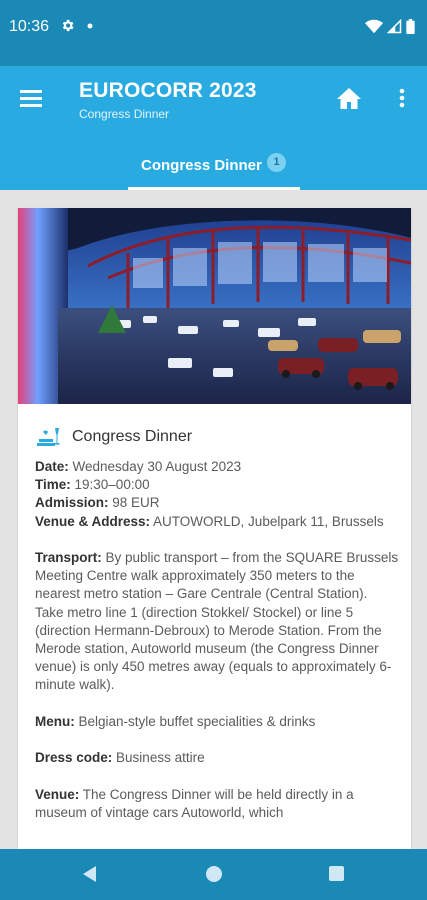 The height and width of the screenshot is (900, 427). What do you see at coordinates (134, 503) in the screenshot?
I see `admission-value: 98 EUR` at bounding box center [134, 503].